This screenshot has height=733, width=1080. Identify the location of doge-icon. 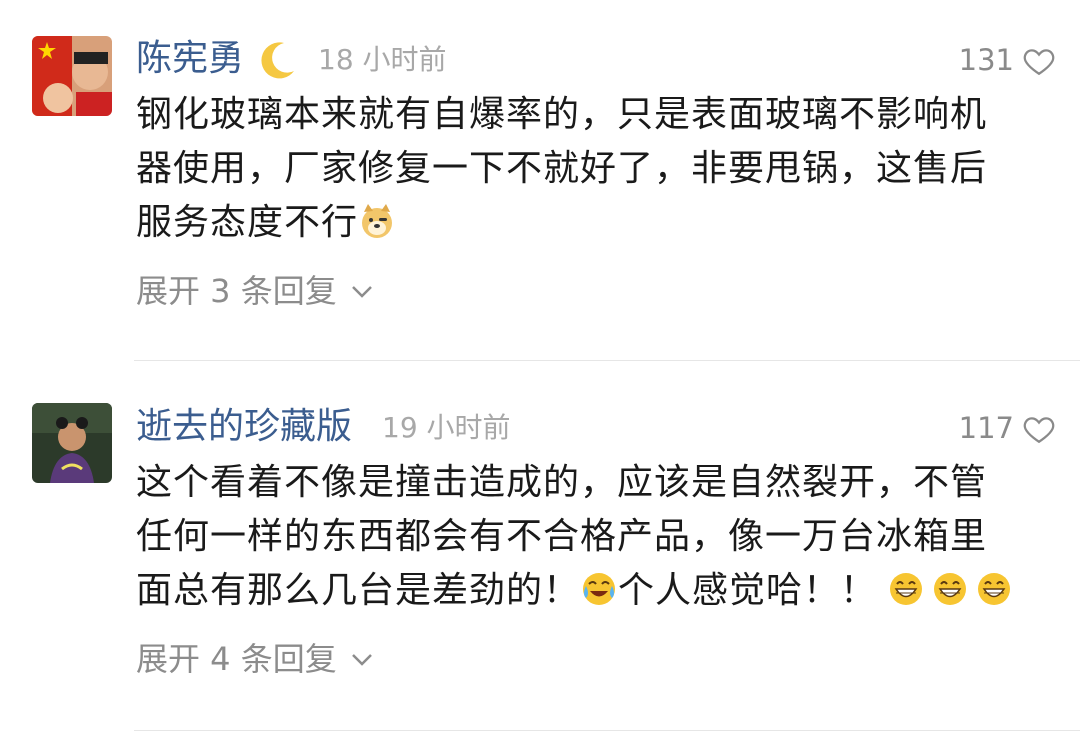
(377, 221).